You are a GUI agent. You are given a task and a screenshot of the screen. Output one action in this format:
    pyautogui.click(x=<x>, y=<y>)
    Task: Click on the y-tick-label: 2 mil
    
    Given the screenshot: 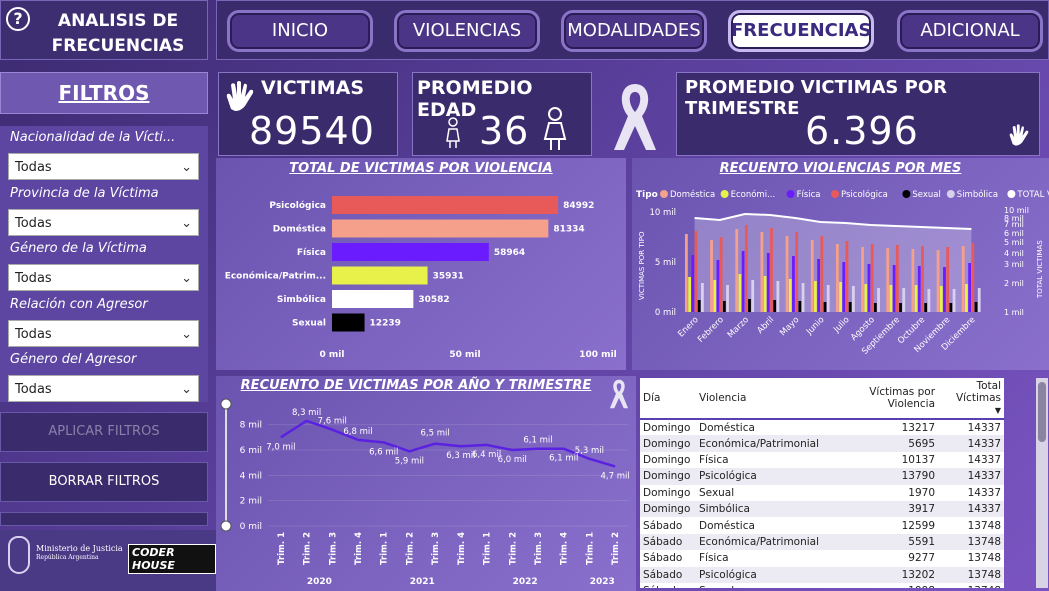 What is the action you would take?
    pyautogui.click(x=251, y=502)
    